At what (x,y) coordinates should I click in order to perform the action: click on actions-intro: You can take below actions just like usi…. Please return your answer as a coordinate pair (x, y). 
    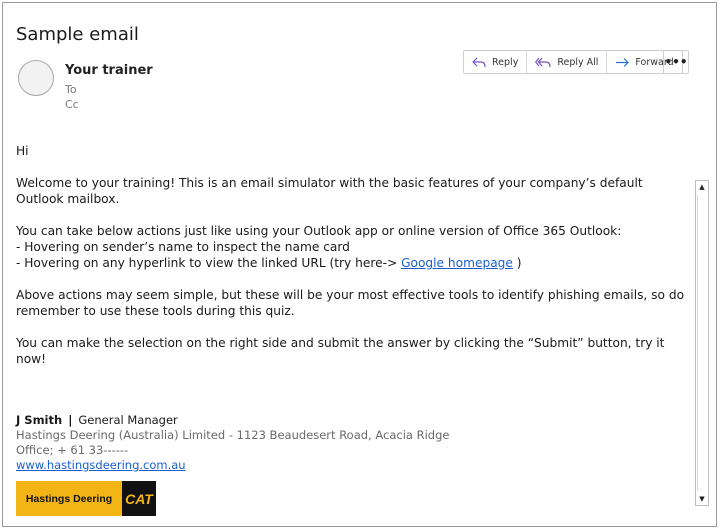
    Looking at the image, I should click on (319, 231).